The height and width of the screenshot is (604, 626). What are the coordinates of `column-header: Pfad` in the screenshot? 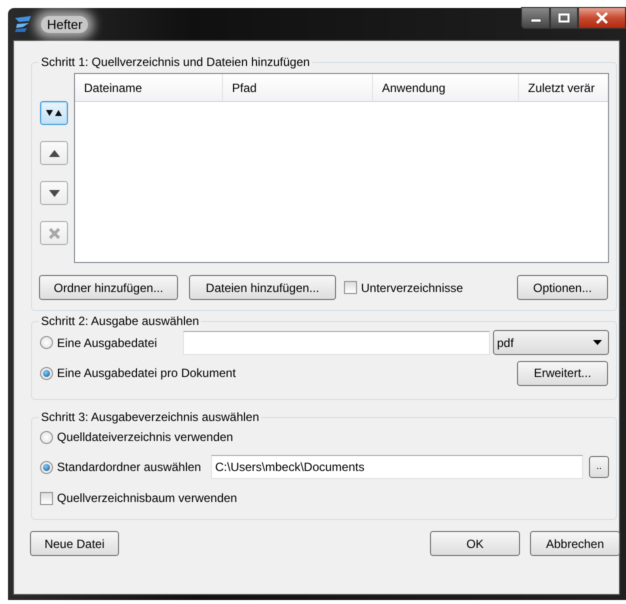 It's located at (298, 87).